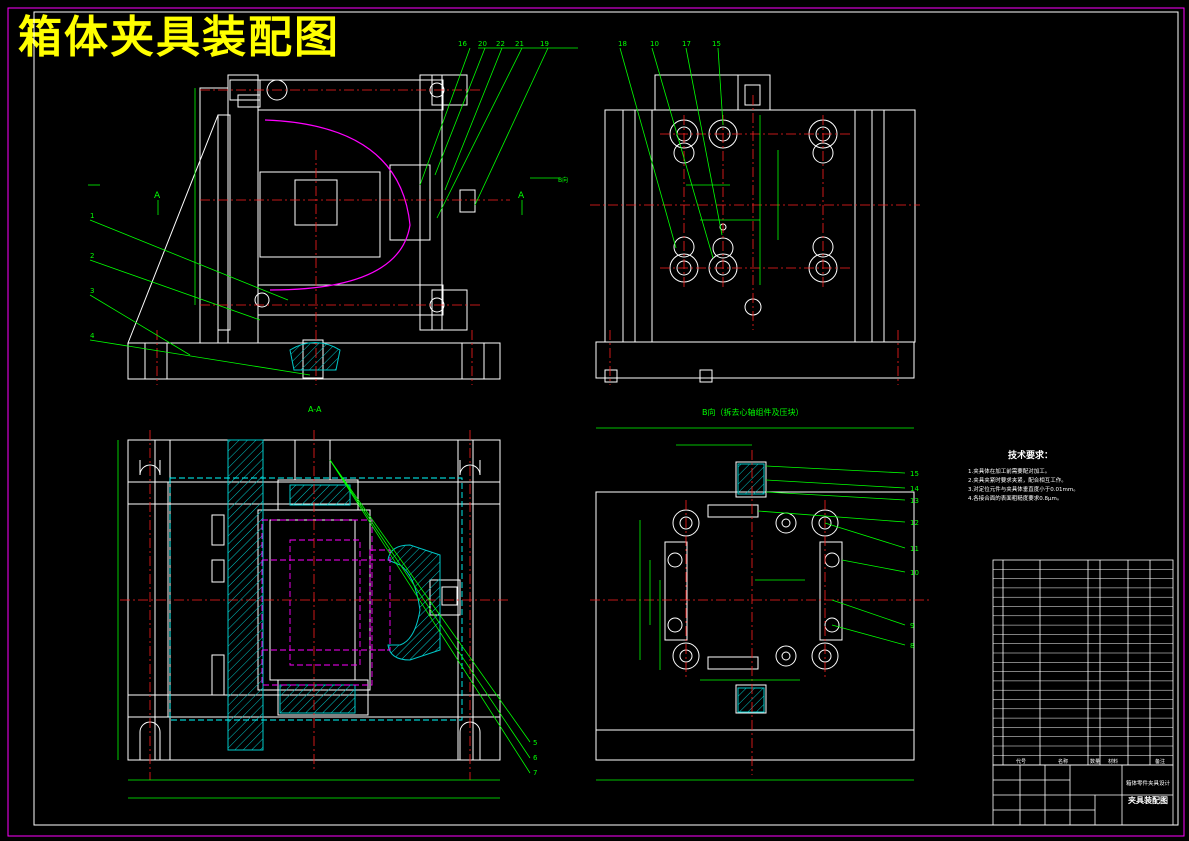 The height and width of the screenshot is (841, 1189). What do you see at coordinates (1015, 498) in the screenshot?
I see `tech-req-line-4: 4.各接合面的表面粗糙度要求0.8μm。` at bounding box center [1015, 498].